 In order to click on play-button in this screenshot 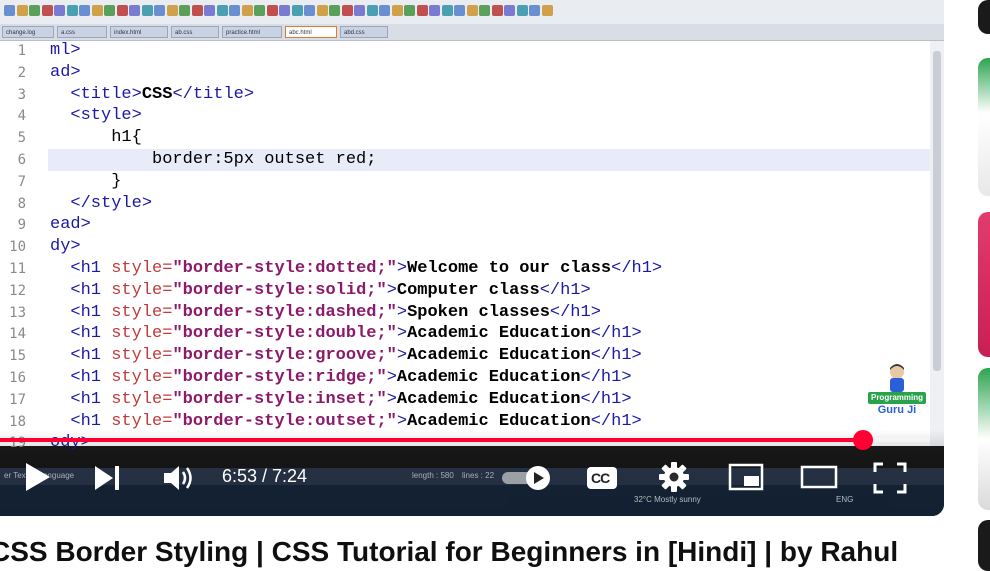, I will do `click(37, 477)`.